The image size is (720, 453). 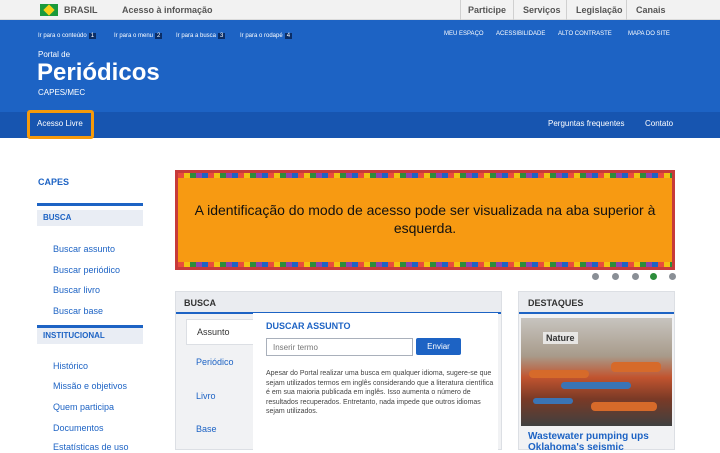 I want to click on gov-nav-servicos: Serviços, so click(x=542, y=10).